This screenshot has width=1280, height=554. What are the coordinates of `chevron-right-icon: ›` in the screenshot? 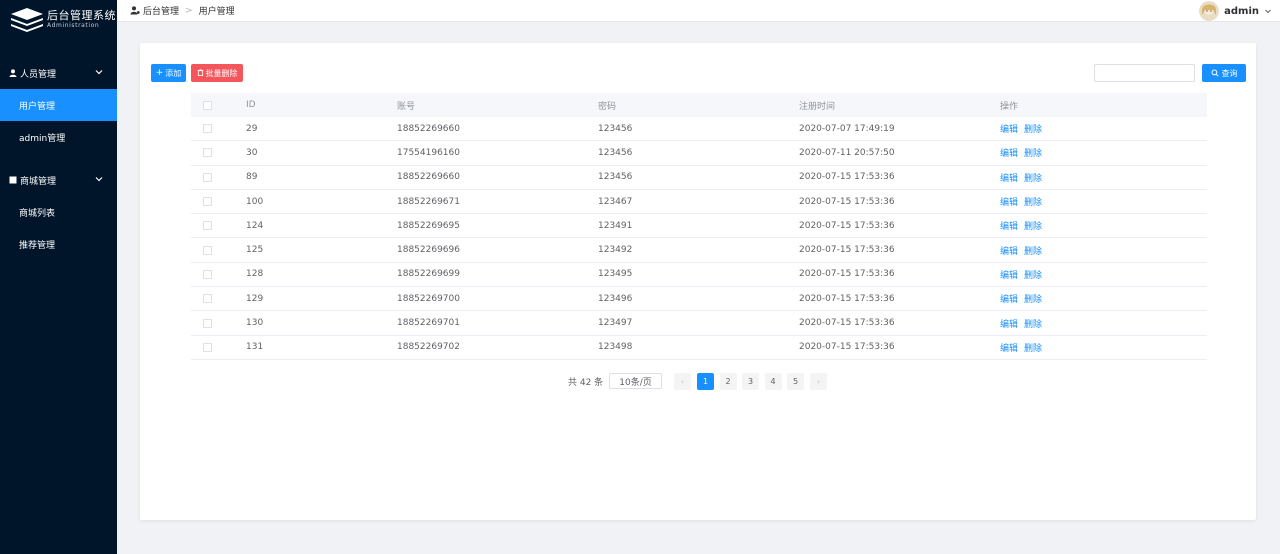 It's located at (818, 381).